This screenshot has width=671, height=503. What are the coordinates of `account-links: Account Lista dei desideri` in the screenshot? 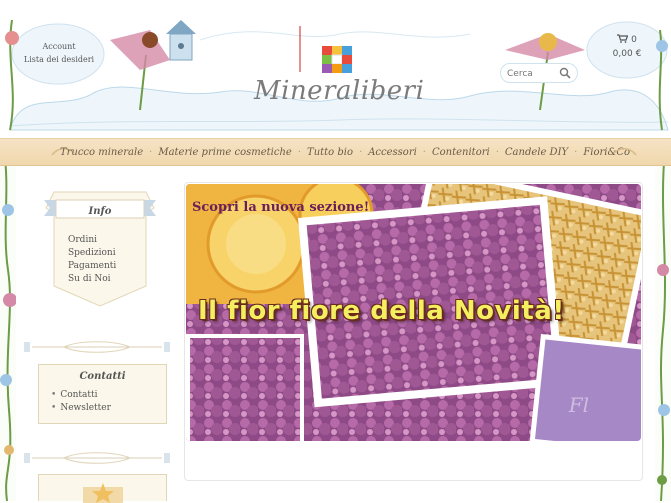 It's located at (59, 54).